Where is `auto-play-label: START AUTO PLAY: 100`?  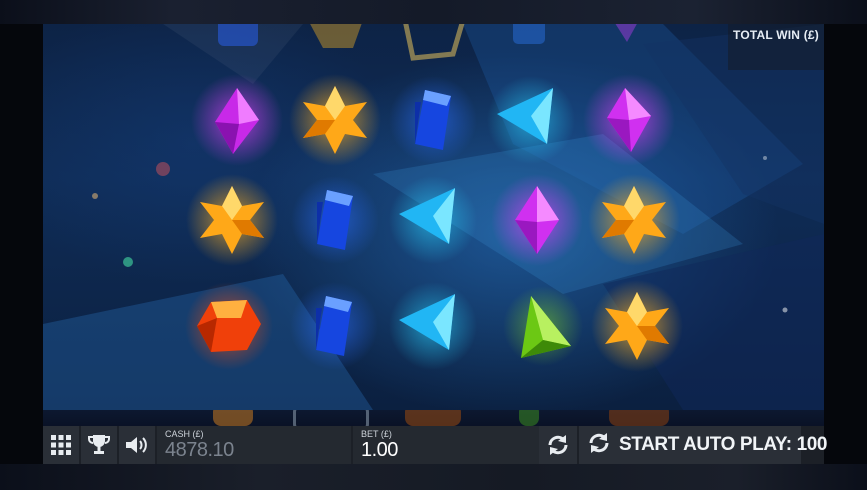 auto-play-label: START AUTO PLAY: 100 is located at coordinates (723, 444).